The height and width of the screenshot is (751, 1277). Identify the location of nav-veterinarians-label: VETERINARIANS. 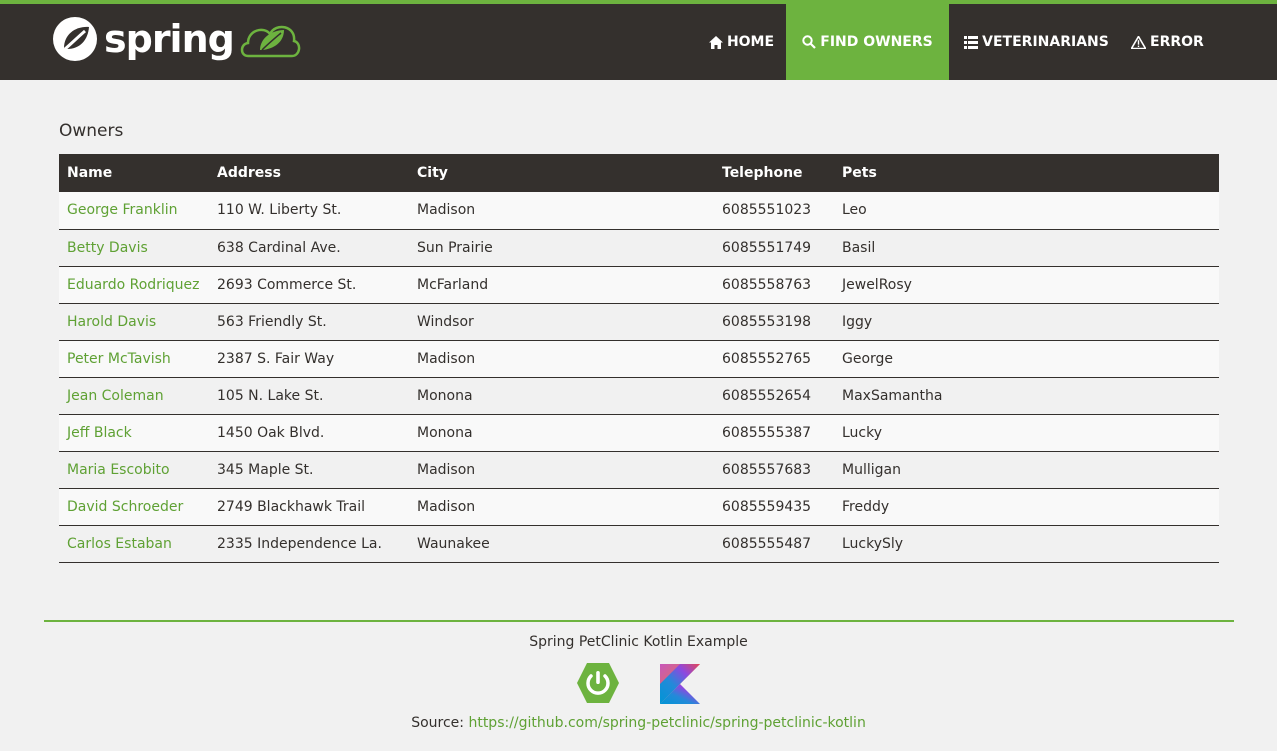
(1045, 42).